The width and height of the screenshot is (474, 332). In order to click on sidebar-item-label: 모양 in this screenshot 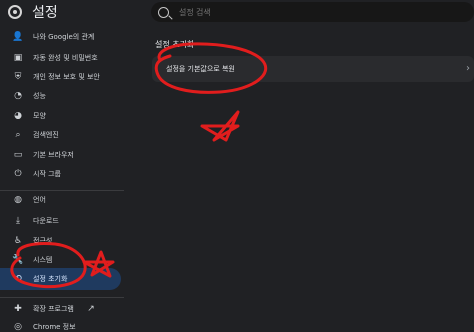, I will do `click(39, 116)`.